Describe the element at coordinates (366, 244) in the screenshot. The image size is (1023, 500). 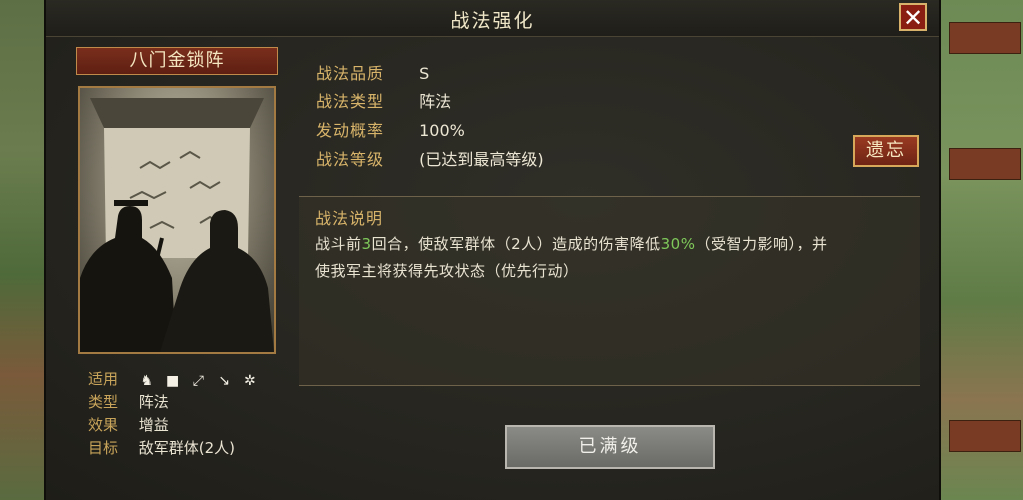
I see `description-highlight: 3` at that location.